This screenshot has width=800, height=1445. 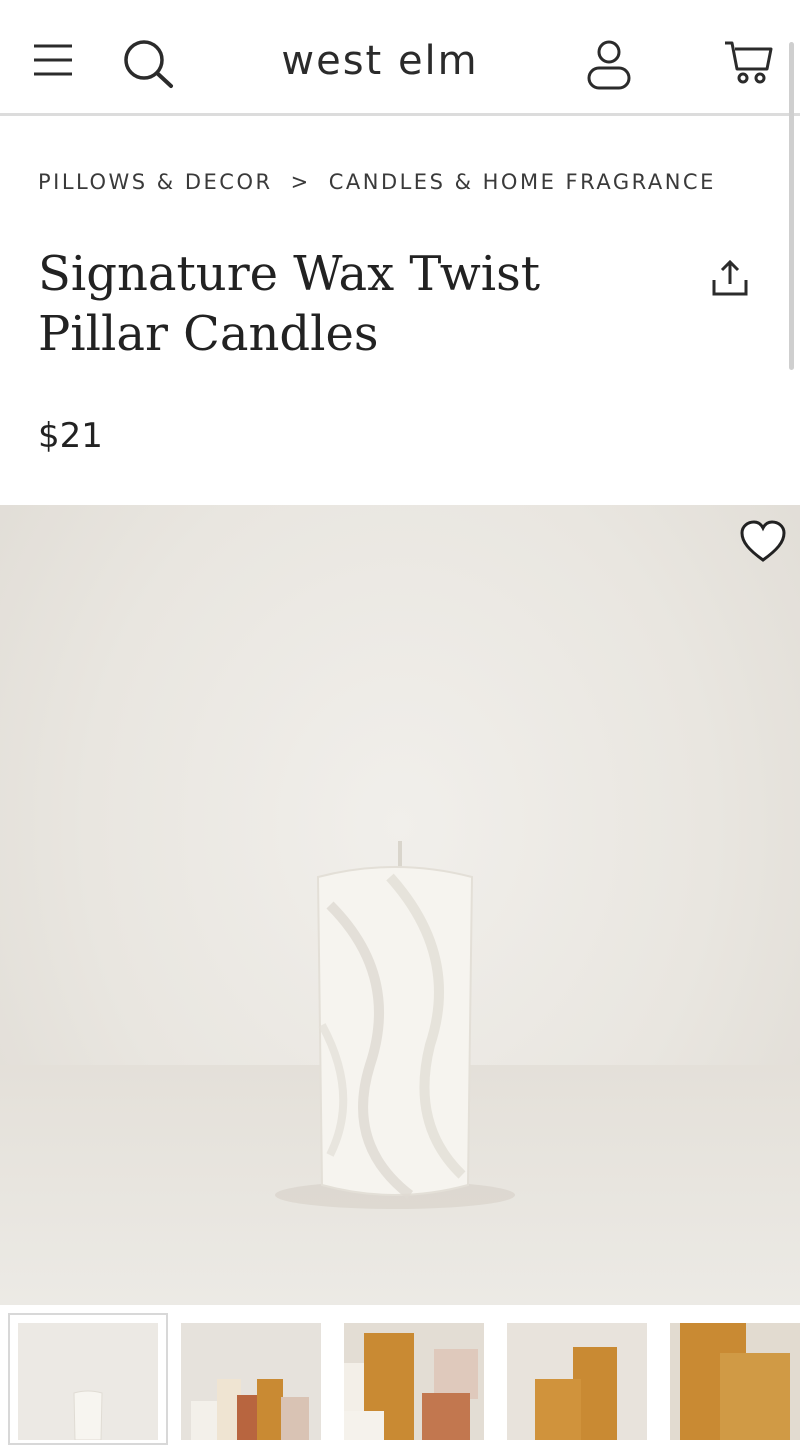 I want to click on cart-icon, so click(x=748, y=62).